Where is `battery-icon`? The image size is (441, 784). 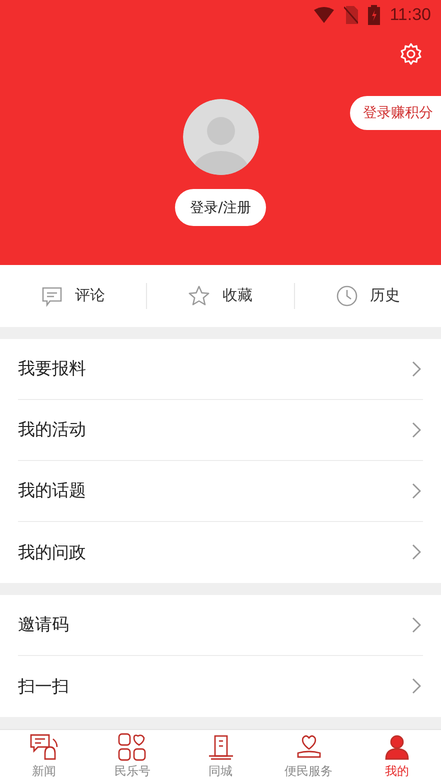 battery-icon is located at coordinates (374, 15).